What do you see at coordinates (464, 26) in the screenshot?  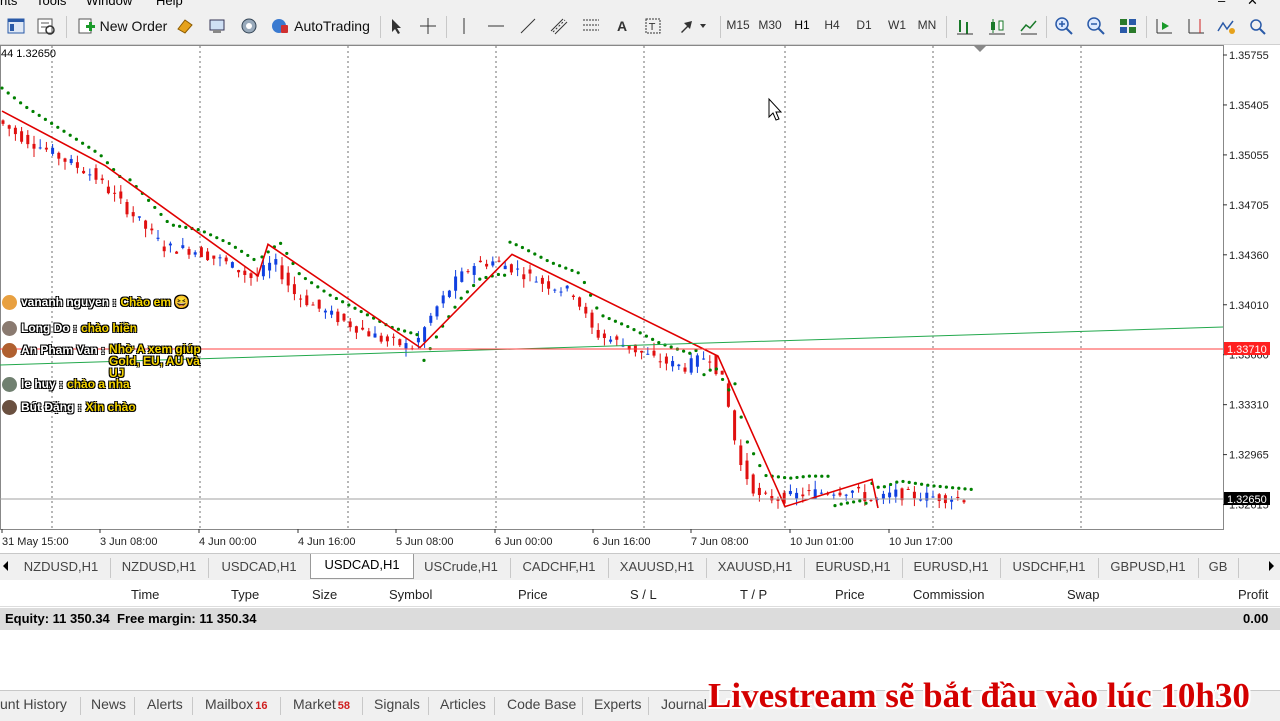 I see `vertical-line-icon` at bounding box center [464, 26].